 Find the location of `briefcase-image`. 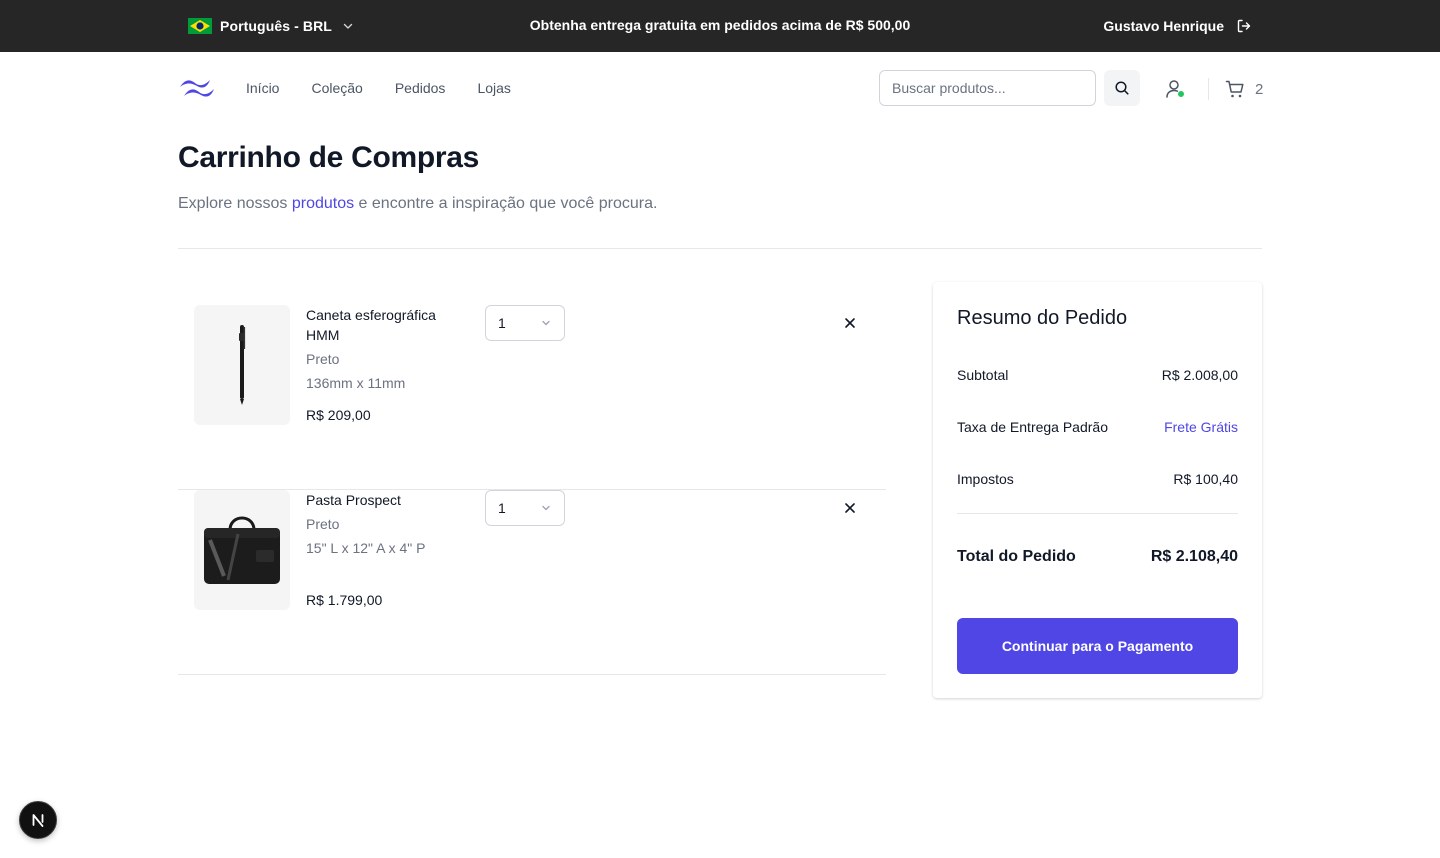

briefcase-image is located at coordinates (242, 550).